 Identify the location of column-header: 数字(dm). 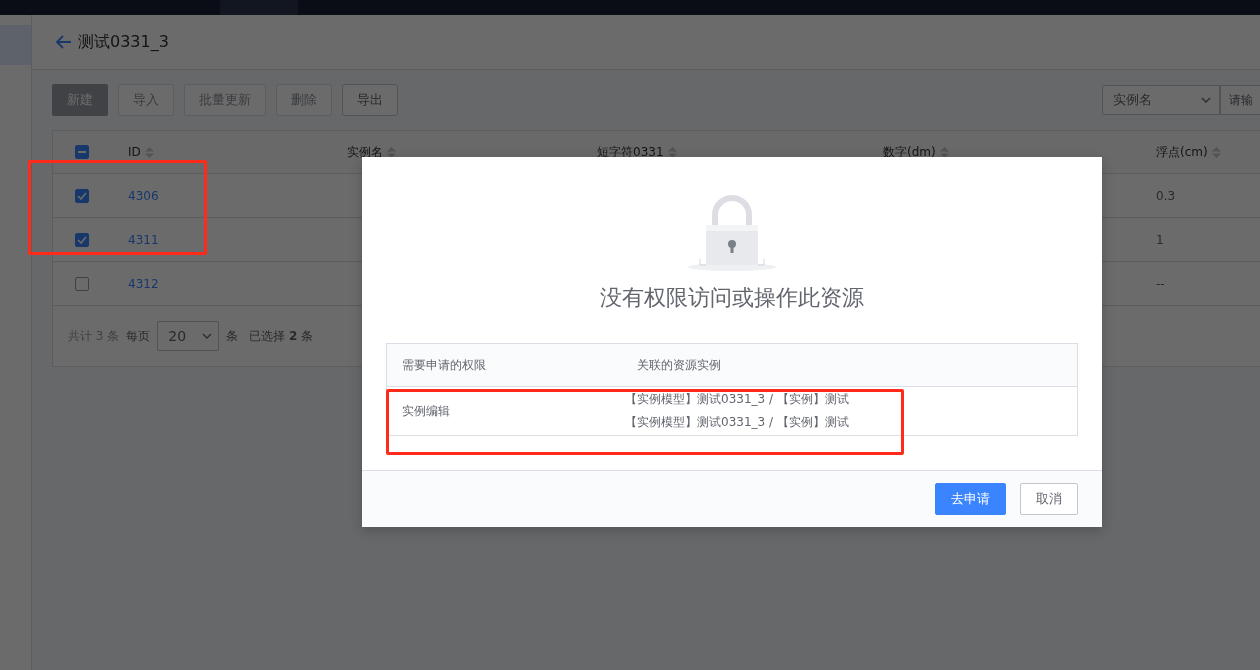
(909, 152).